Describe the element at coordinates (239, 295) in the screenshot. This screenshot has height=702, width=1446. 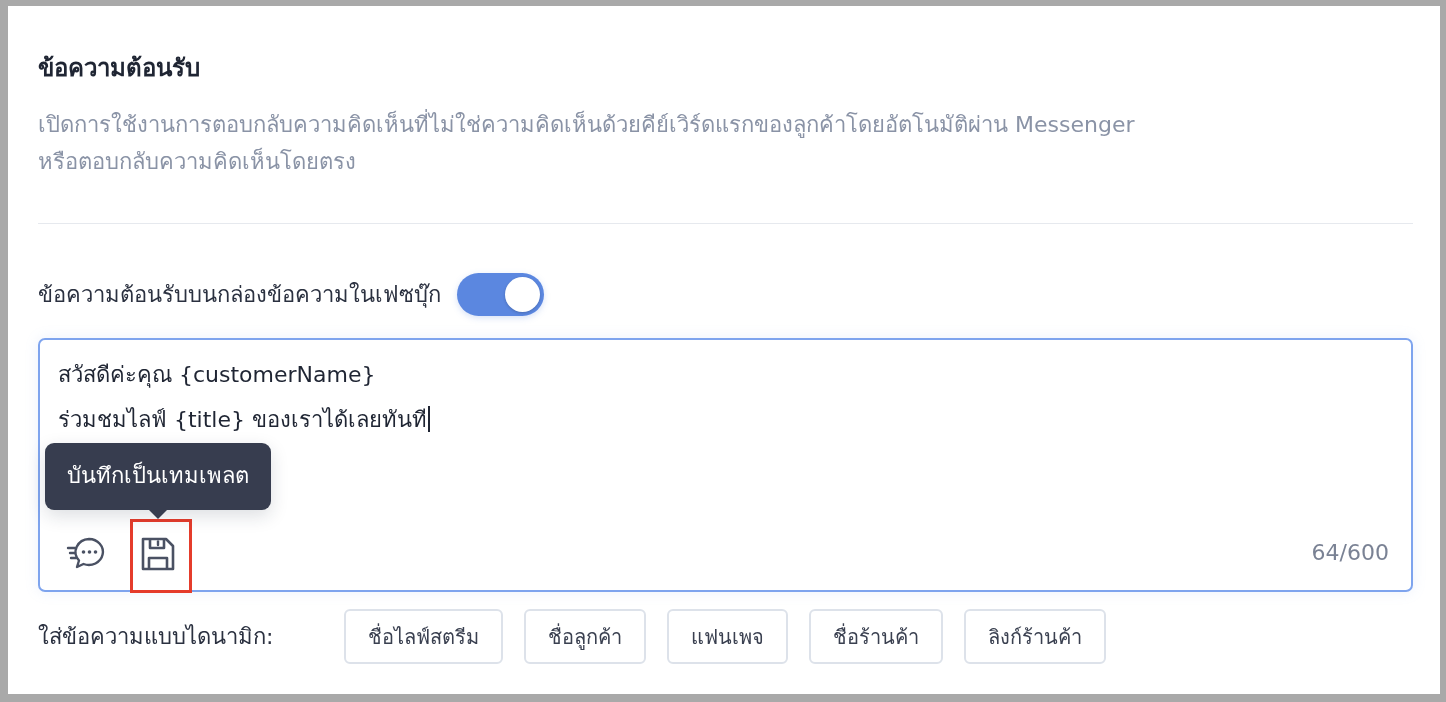
I see `toggle-label: ข้อความต้อนรับบนกล่องข้อความในเฟซบุ๊ก` at that location.